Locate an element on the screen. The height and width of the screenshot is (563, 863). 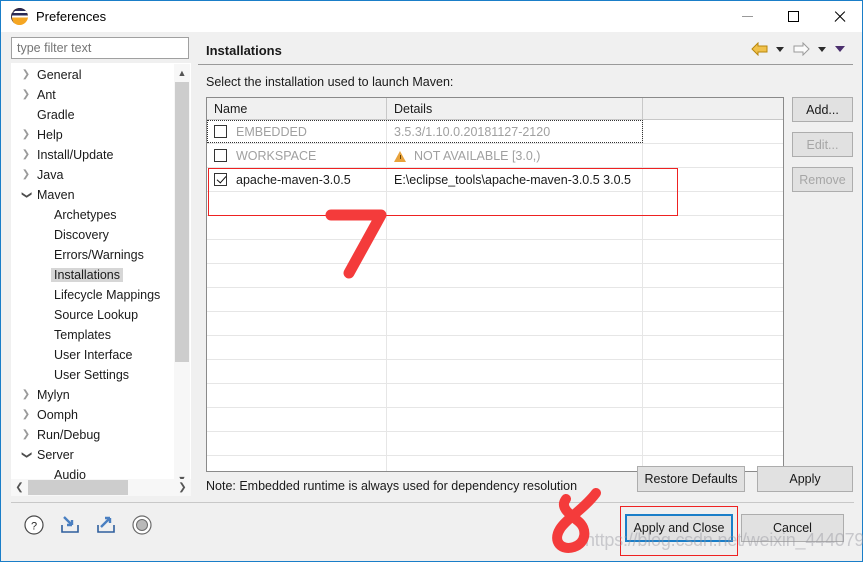
close-button is located at coordinates (839, 16).